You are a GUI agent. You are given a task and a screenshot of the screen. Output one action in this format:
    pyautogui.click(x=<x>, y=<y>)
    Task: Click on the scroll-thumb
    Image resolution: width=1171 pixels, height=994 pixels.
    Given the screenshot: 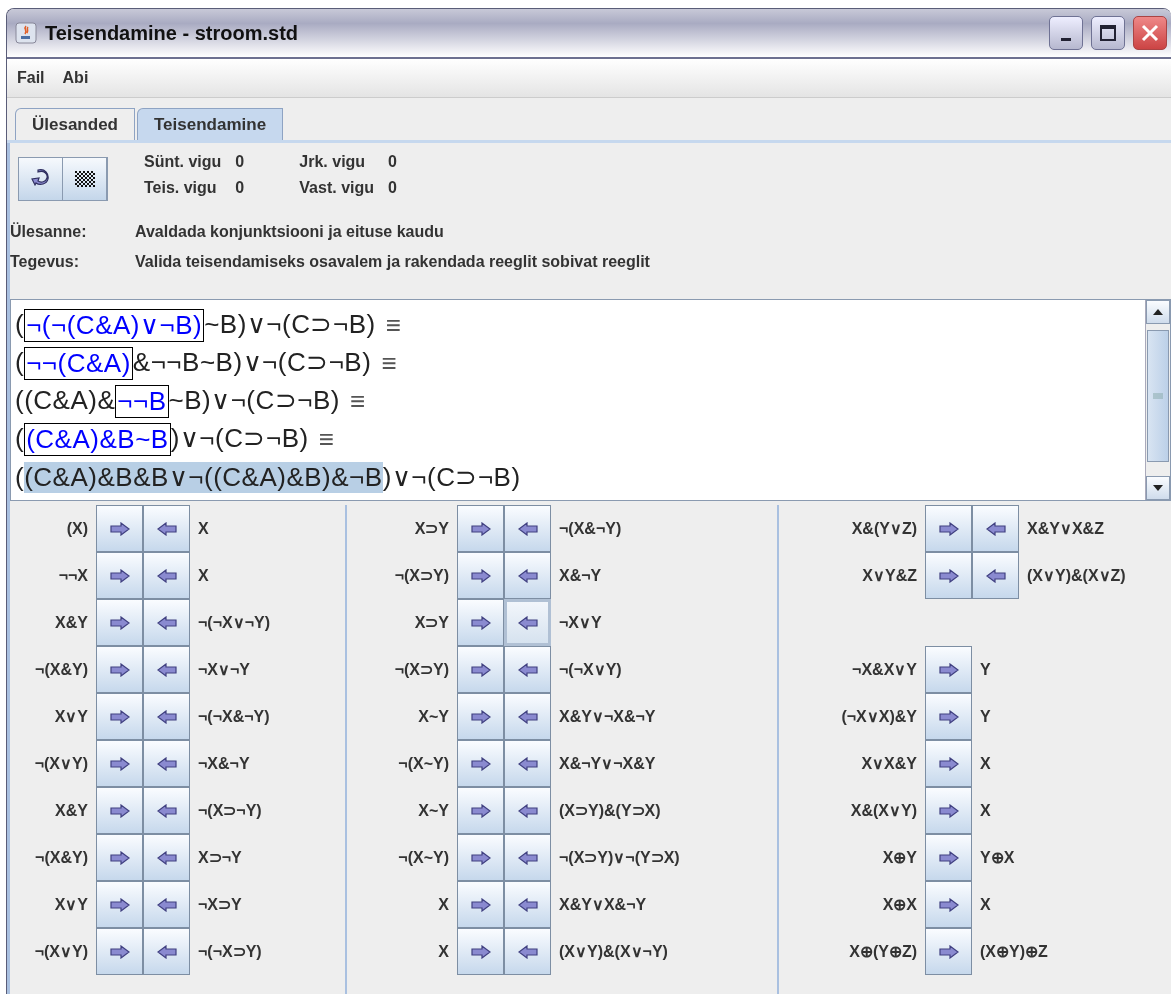 What is the action you would take?
    pyautogui.click(x=1158, y=396)
    